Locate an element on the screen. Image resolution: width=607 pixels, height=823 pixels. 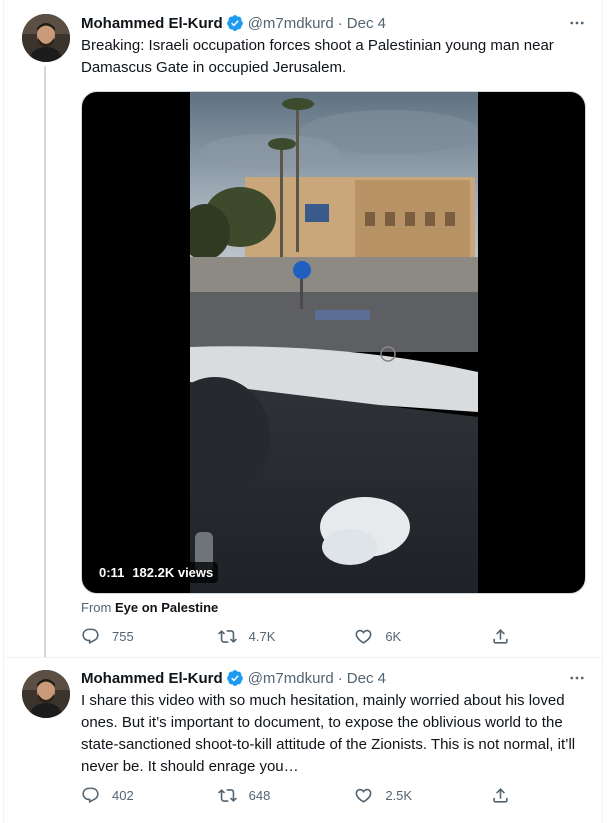
reply-button: 402 is located at coordinates (131, 795).